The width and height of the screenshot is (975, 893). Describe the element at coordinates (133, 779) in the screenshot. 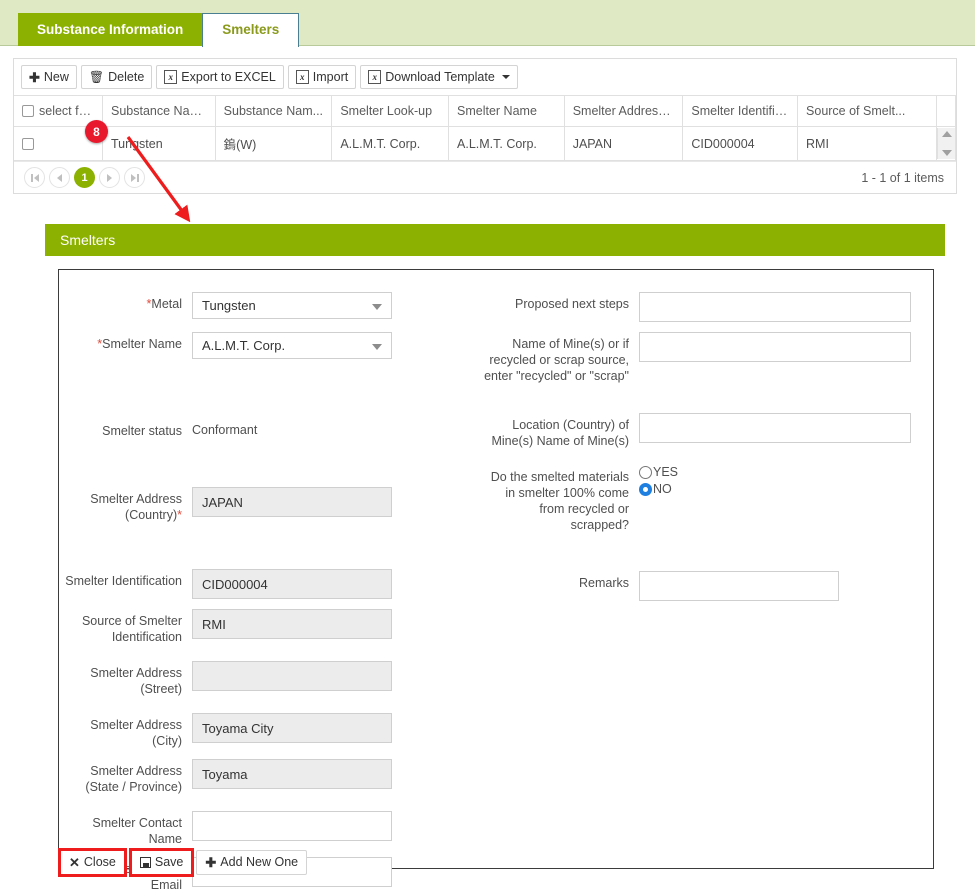

I see `field-smelter-address-state-label: Smelter Address (State / Province)` at that location.